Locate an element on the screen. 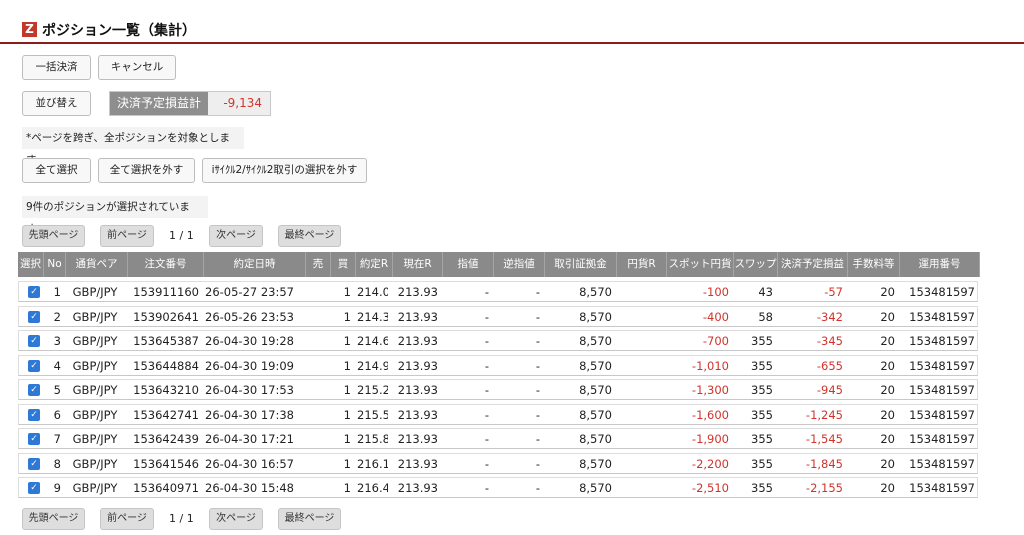  cell-swap: 43 is located at coordinates (765, 292).